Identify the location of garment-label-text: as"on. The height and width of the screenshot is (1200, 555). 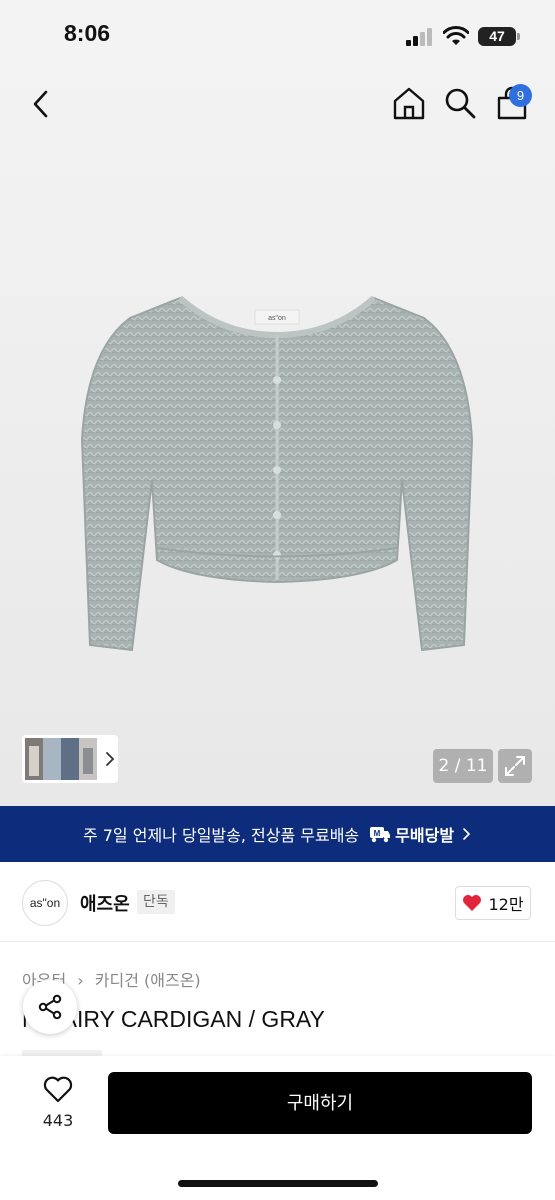
(277, 318).